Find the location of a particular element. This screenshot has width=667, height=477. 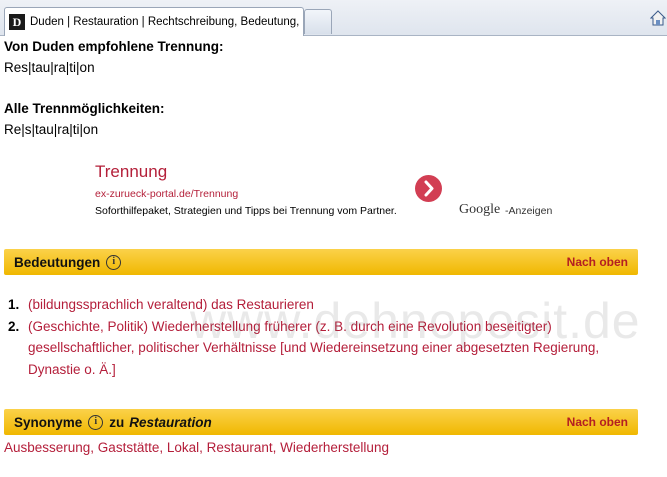

section-bar-synonyme: Synonyme i zu Restauration Nach oben is located at coordinates (321, 422).